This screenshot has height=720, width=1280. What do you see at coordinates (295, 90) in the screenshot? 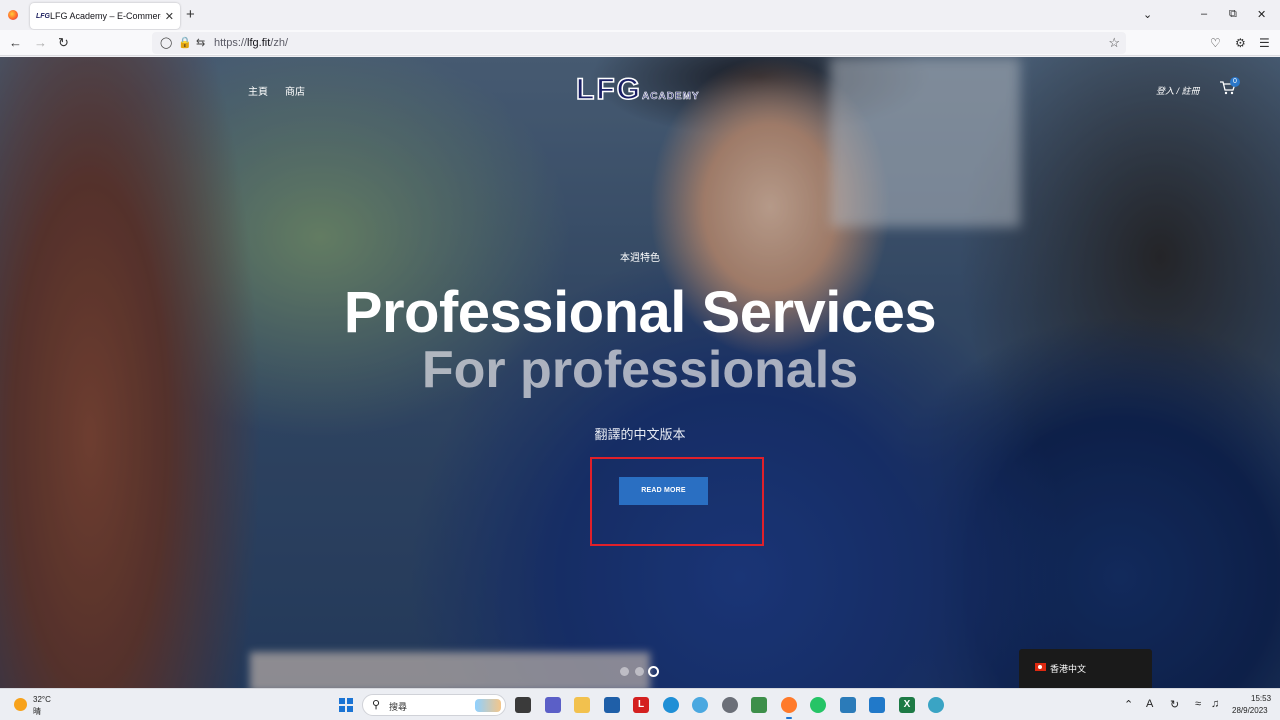
I see `nav-link-shop: 商店` at bounding box center [295, 90].